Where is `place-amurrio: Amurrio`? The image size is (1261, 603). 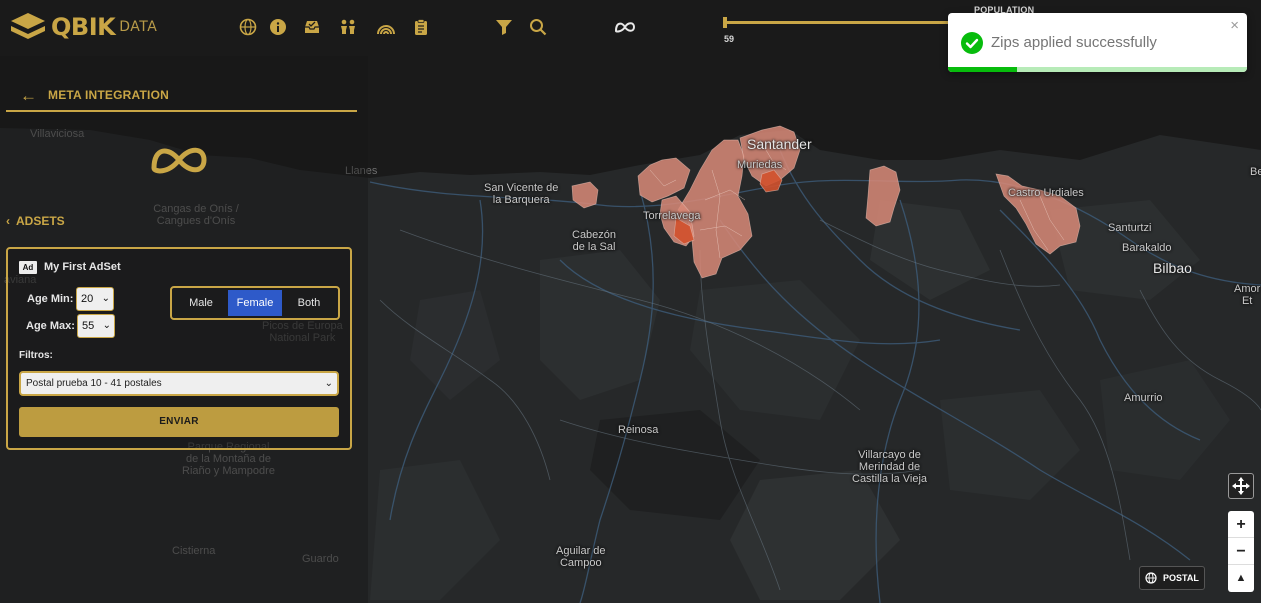 place-amurrio: Amurrio is located at coordinates (1143, 398).